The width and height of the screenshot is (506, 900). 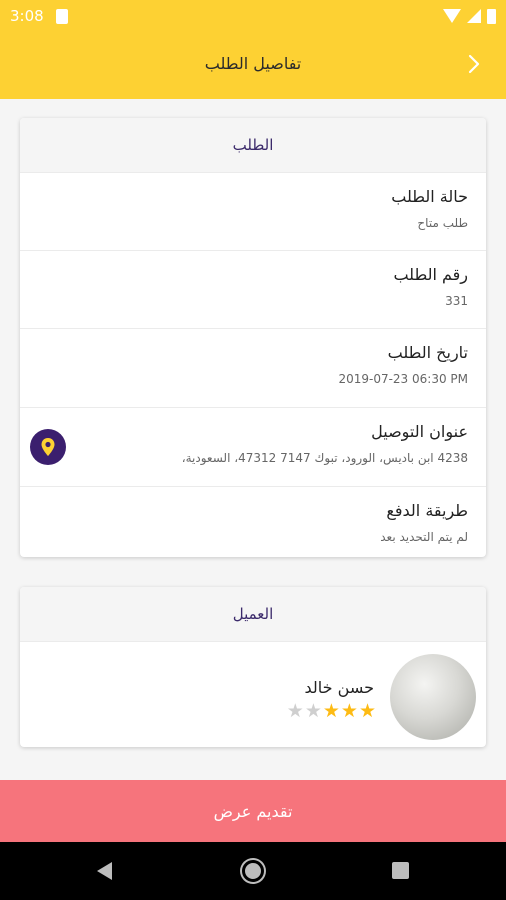 What do you see at coordinates (424, 537) in the screenshot?
I see `payment-method-value: لم يتم التحديد بعد` at bounding box center [424, 537].